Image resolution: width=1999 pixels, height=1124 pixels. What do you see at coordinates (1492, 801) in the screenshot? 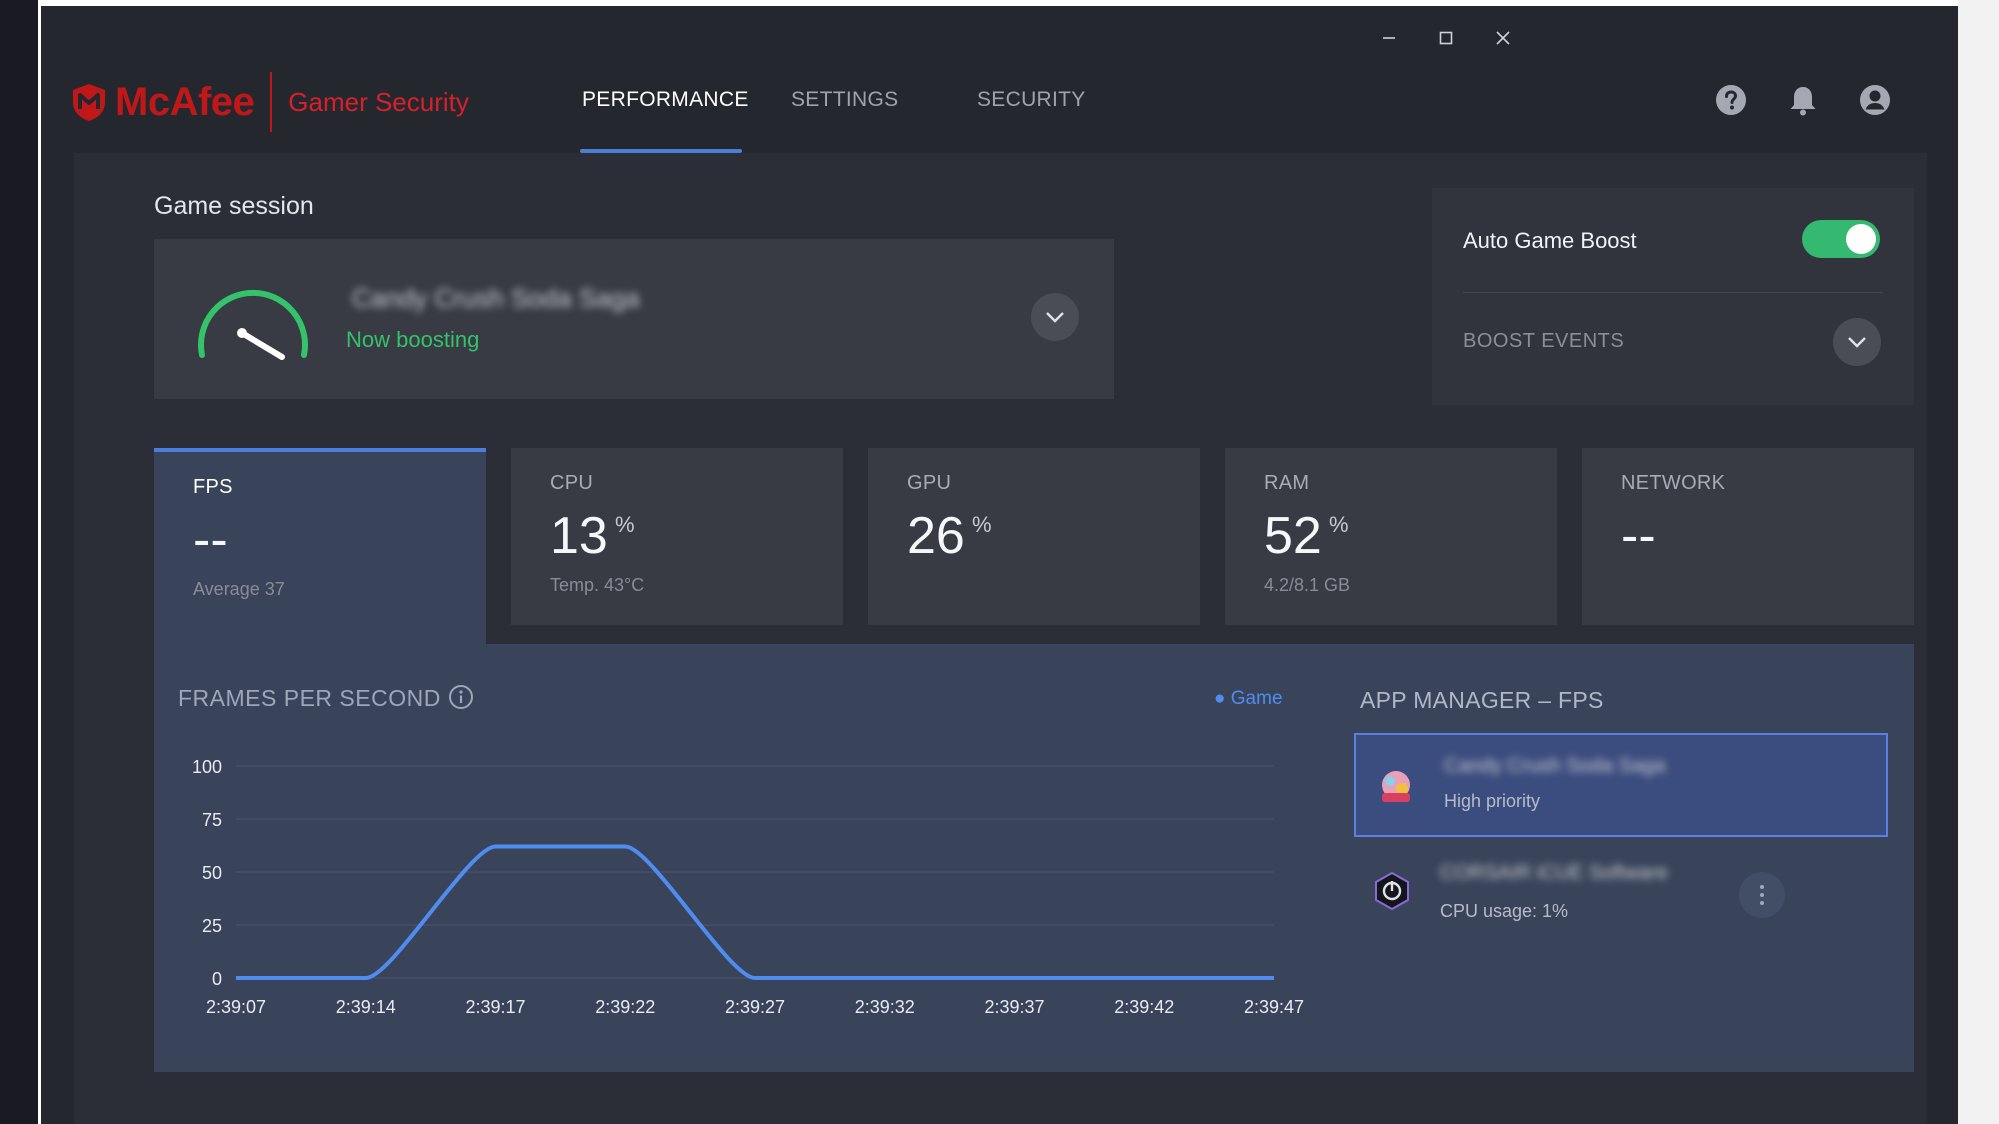
I see `app-priority: High priority` at bounding box center [1492, 801].